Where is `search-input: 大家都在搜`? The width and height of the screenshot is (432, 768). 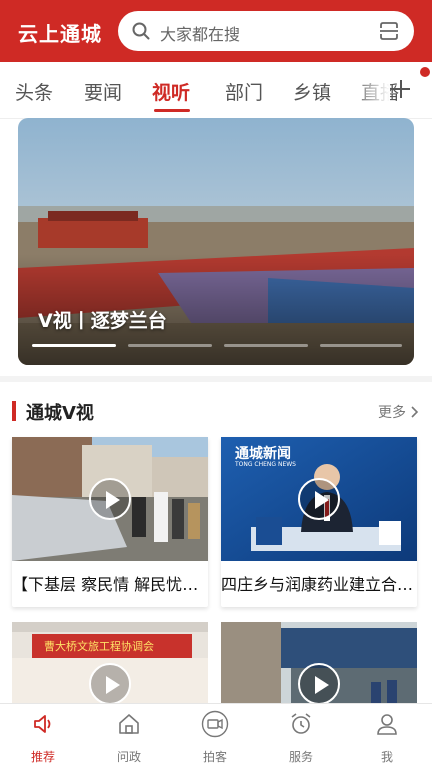 search-input: 大家都在搜 is located at coordinates (266, 31).